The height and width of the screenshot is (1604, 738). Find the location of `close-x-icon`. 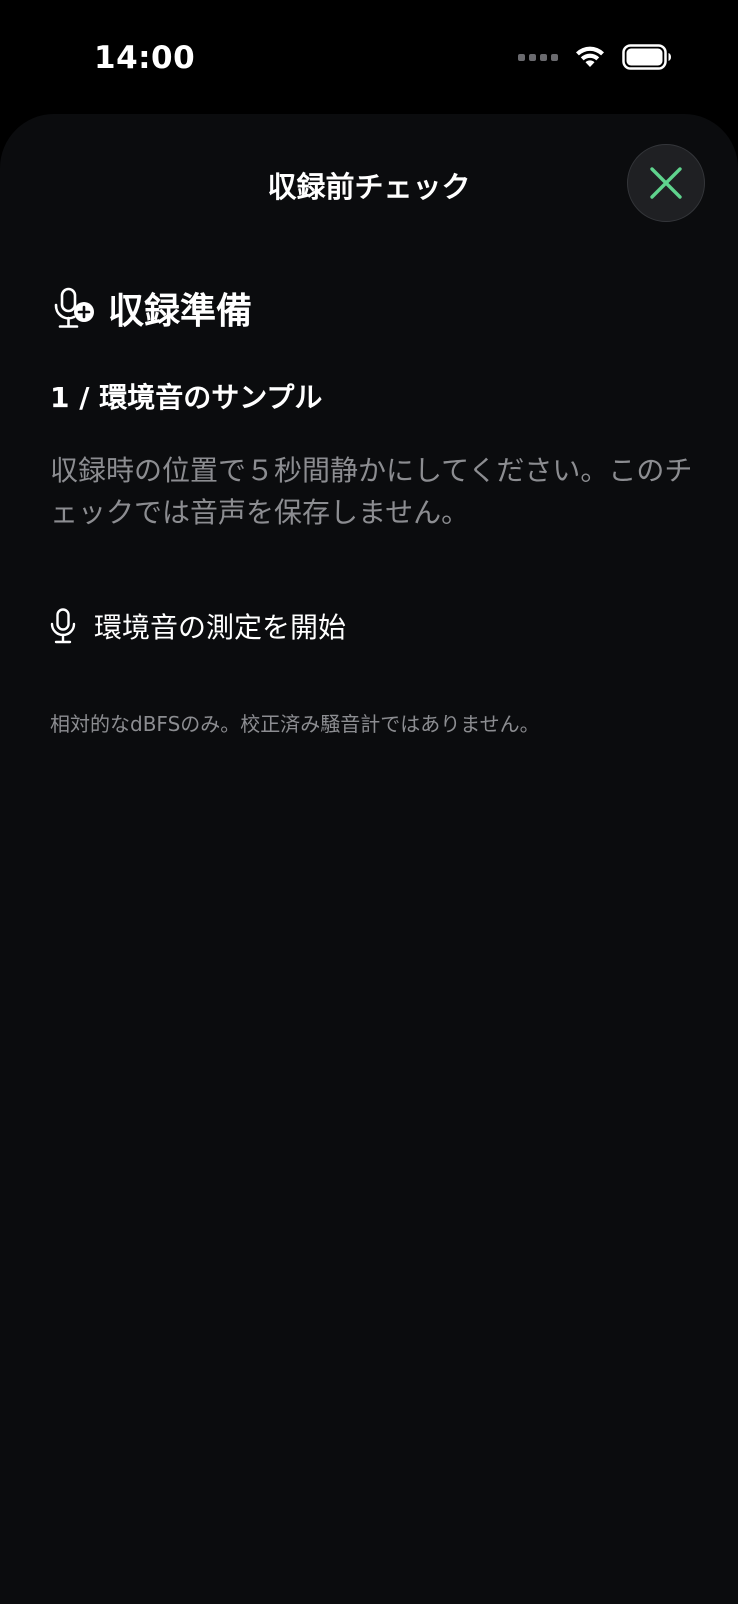

close-x-icon is located at coordinates (666, 183).